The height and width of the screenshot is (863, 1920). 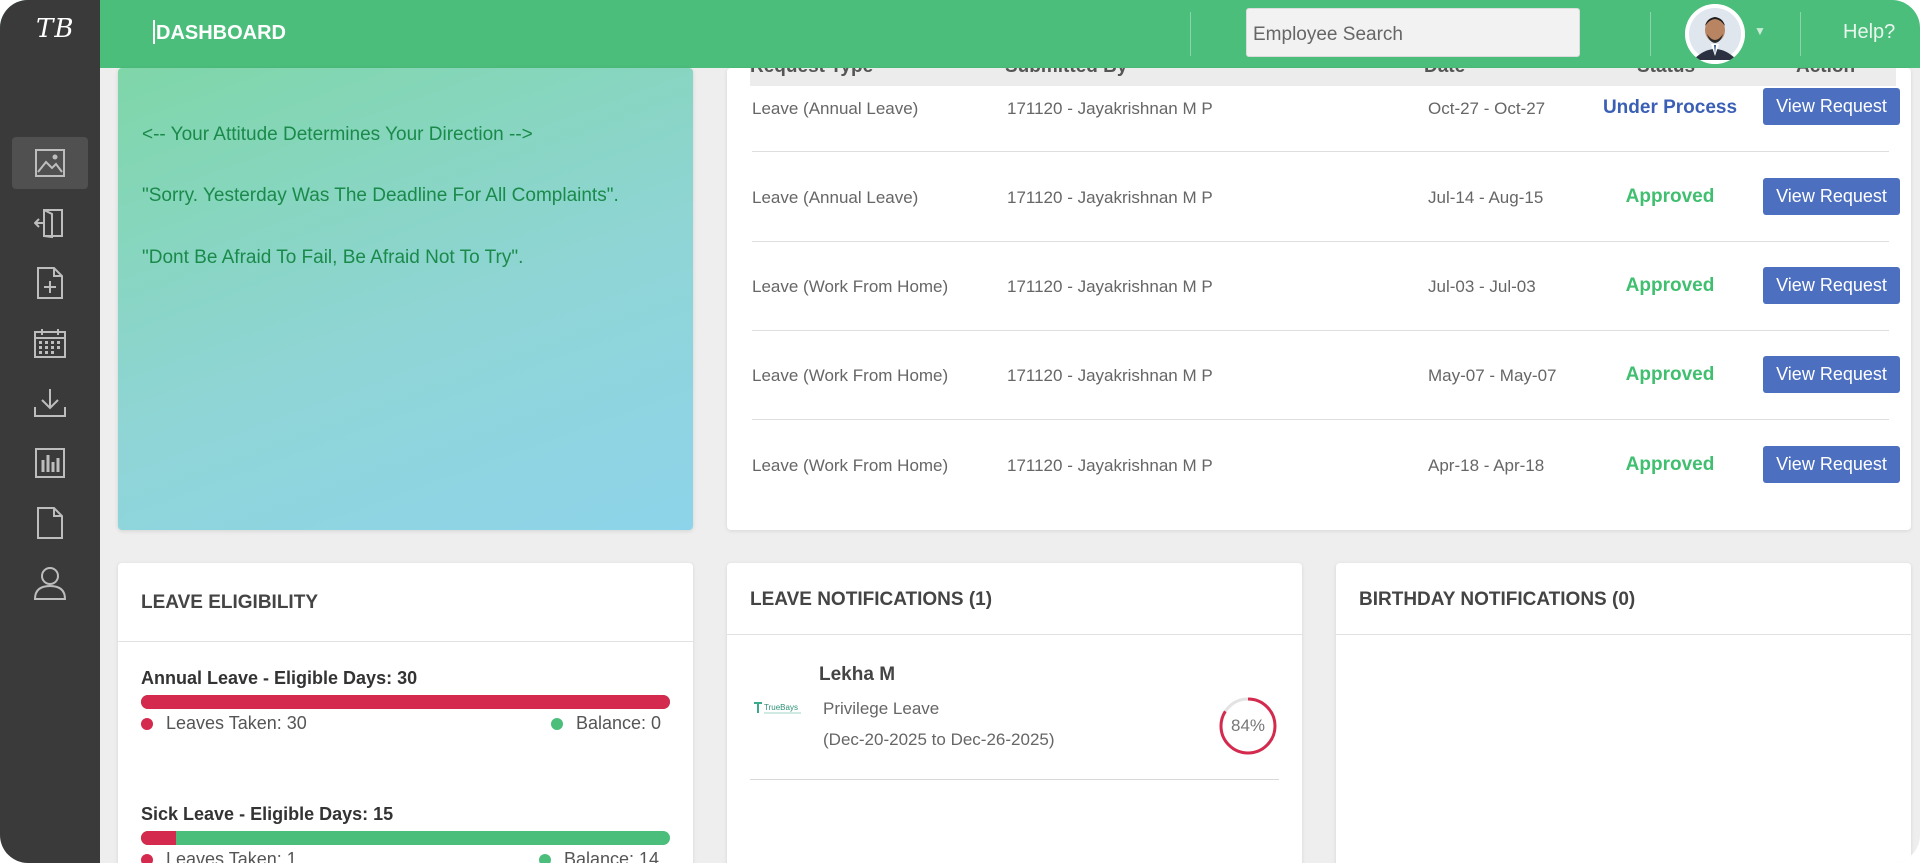 I want to click on column-header-action: Action, so click(x=1825, y=73).